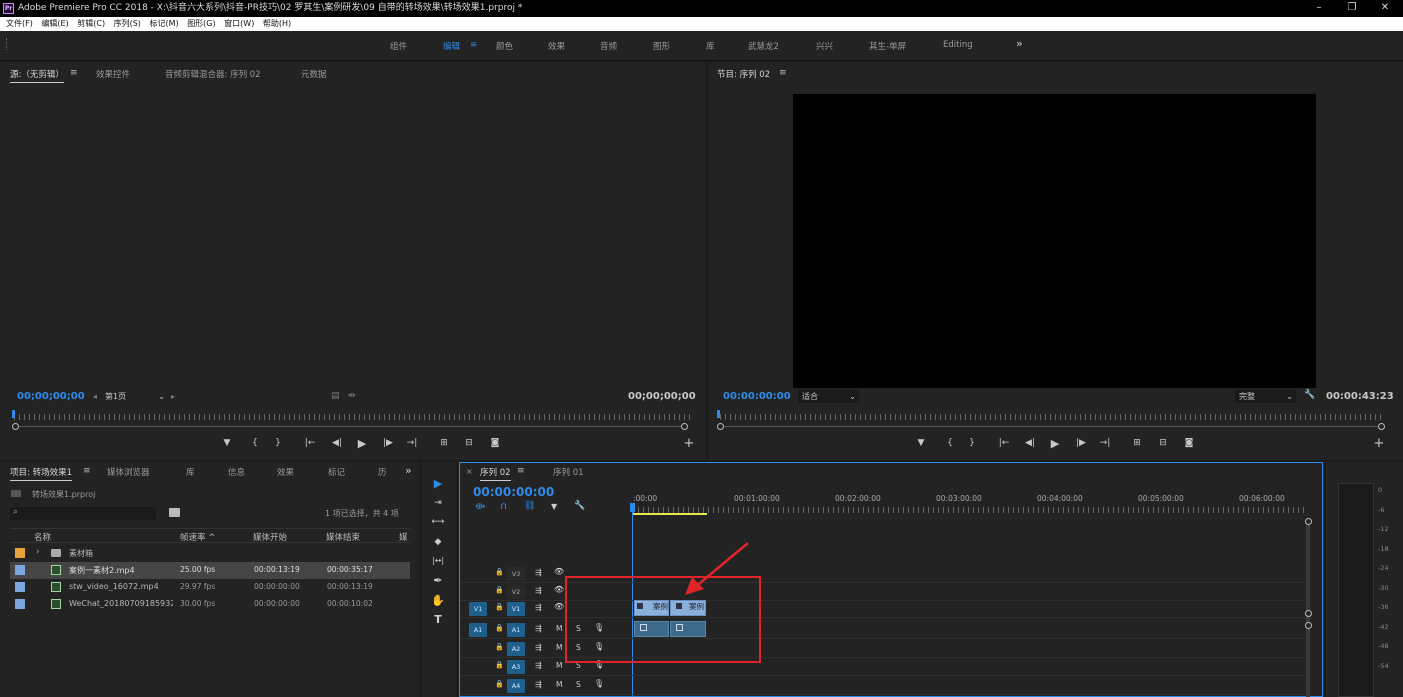 This screenshot has height=697, width=1403. Describe the element at coordinates (1265, 396) in the screenshot. I see `playback-resolution-select: 完整 ⌄` at that location.